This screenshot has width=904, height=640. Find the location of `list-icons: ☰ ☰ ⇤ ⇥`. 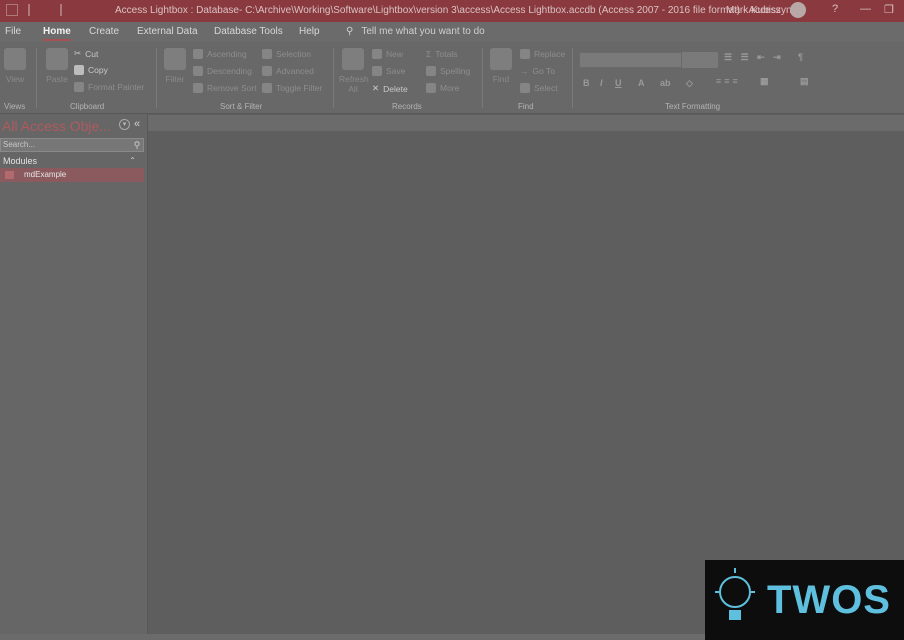

list-icons: ☰ ☰ ⇤ ⇥ is located at coordinates (754, 57).